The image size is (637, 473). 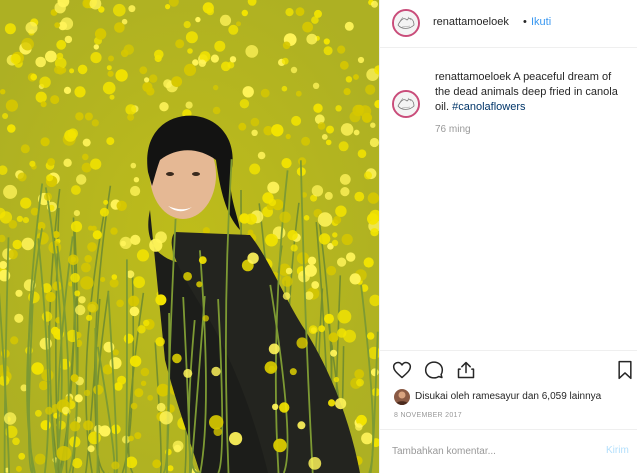 I want to click on comment-icon, so click(x=434, y=372).